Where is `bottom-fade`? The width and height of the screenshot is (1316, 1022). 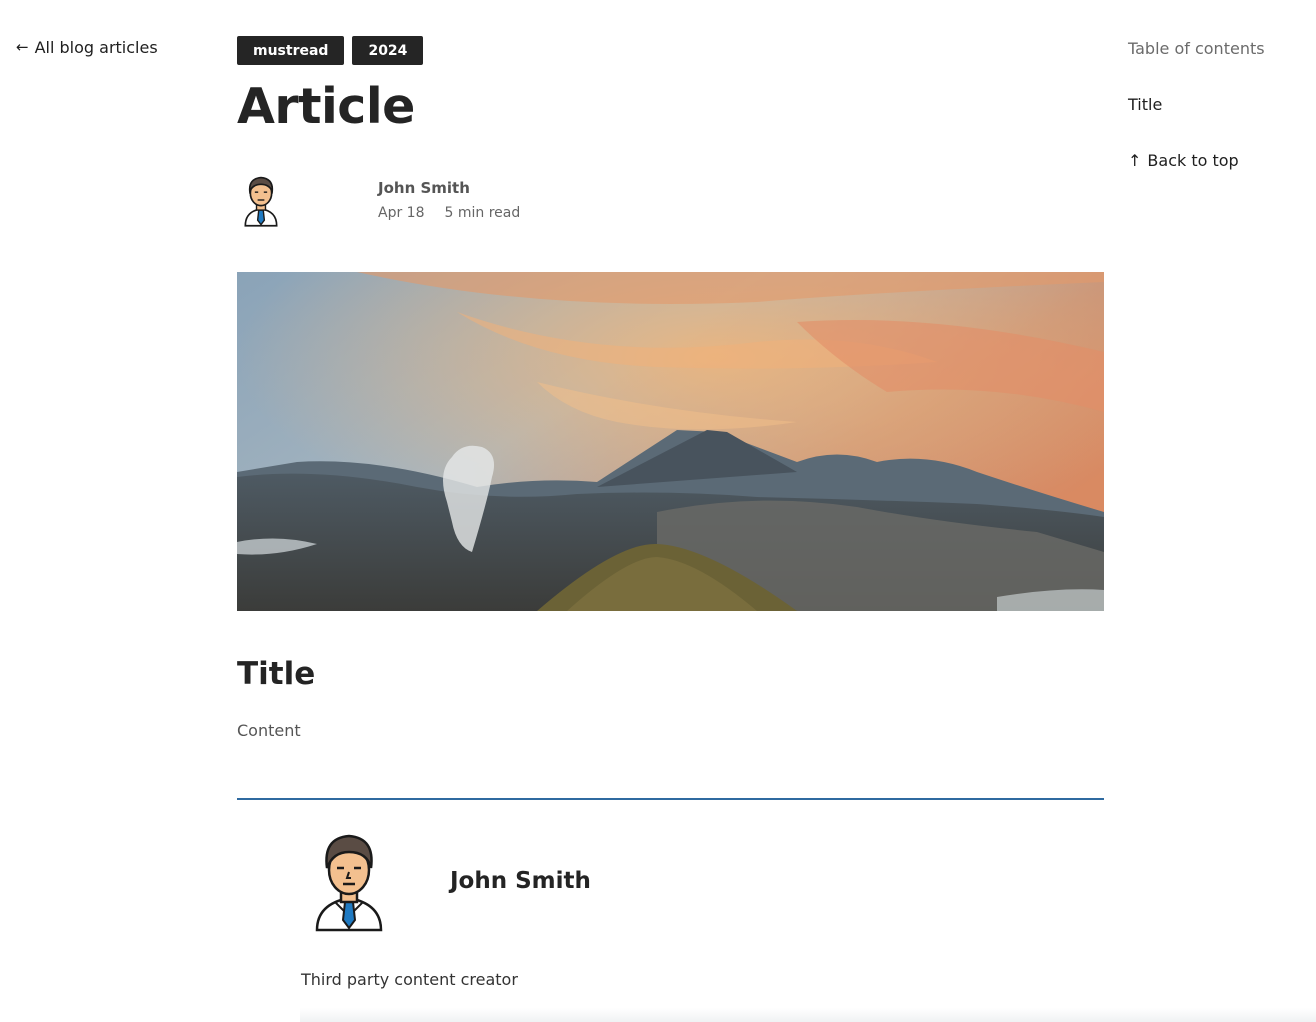 bottom-fade is located at coordinates (808, 1015).